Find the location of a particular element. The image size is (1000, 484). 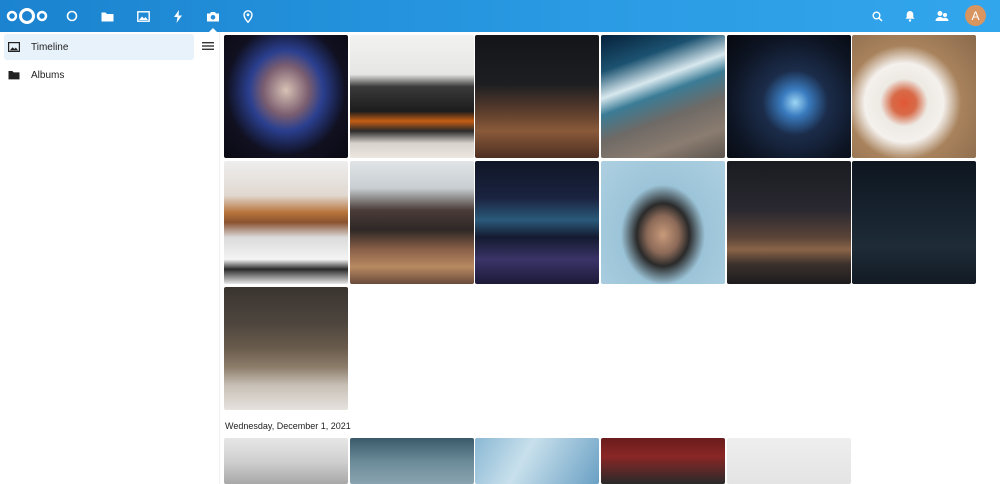

lightning-icon is located at coordinates (178, 16).